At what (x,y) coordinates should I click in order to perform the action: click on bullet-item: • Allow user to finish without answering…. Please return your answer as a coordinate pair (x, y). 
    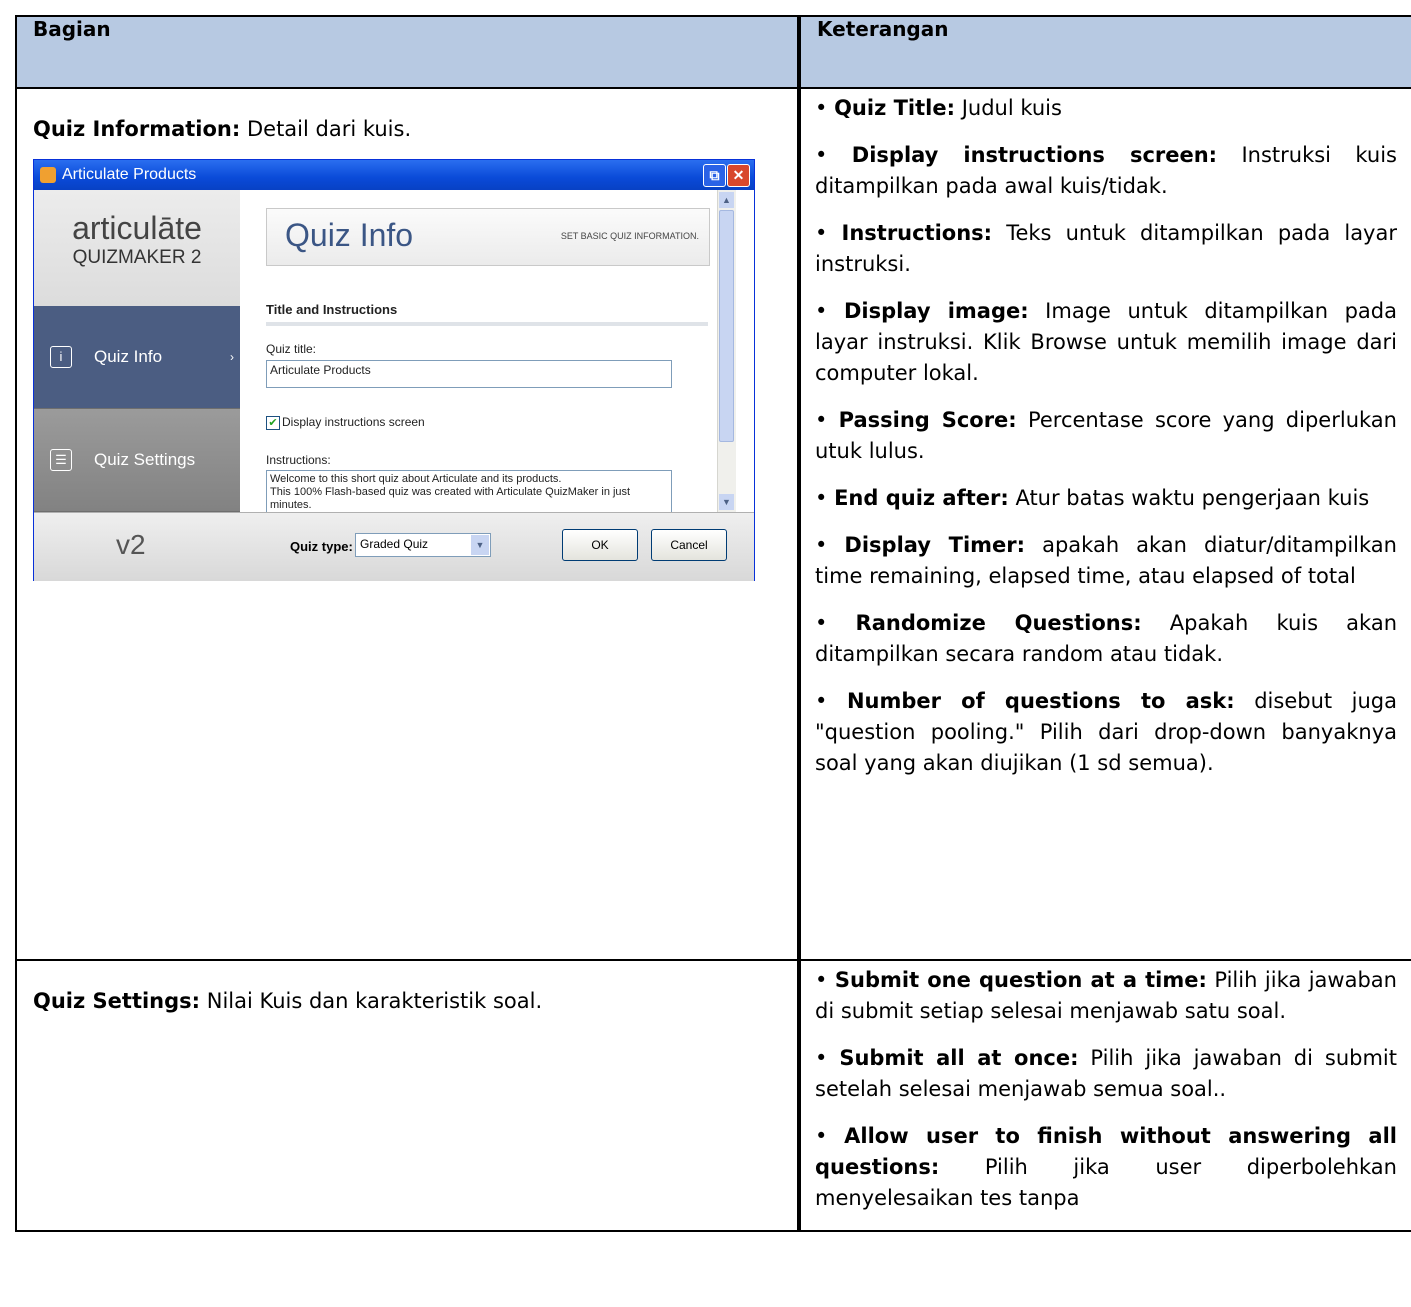
    Looking at the image, I should click on (1106, 1167).